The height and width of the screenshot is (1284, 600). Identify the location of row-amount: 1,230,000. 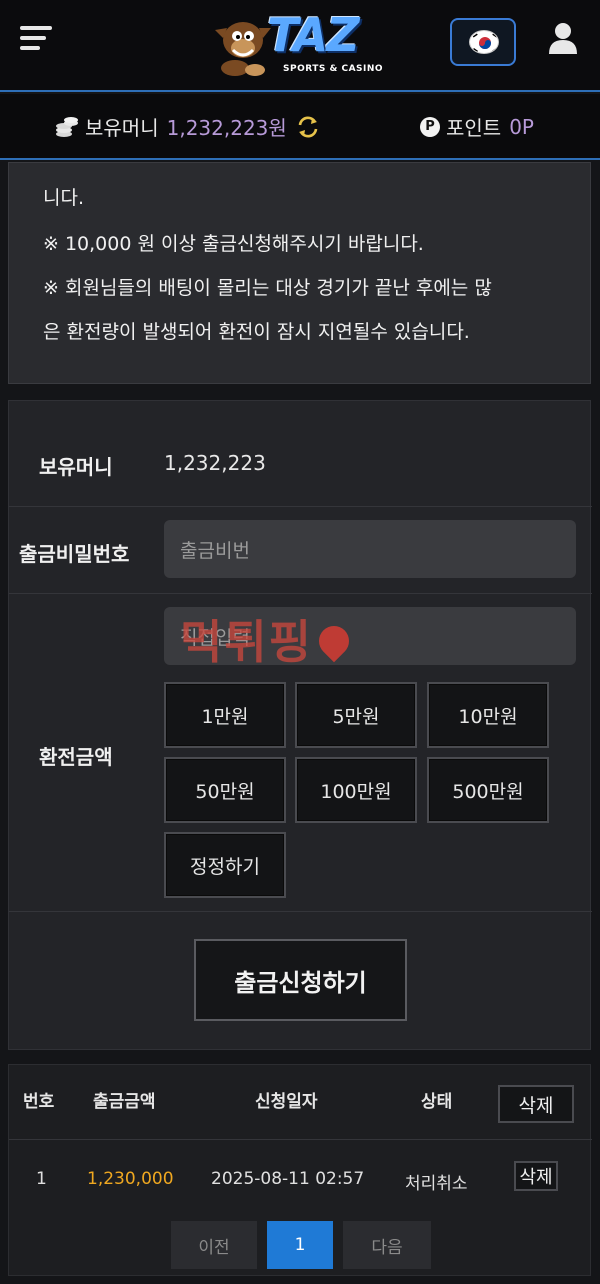
(130, 1179).